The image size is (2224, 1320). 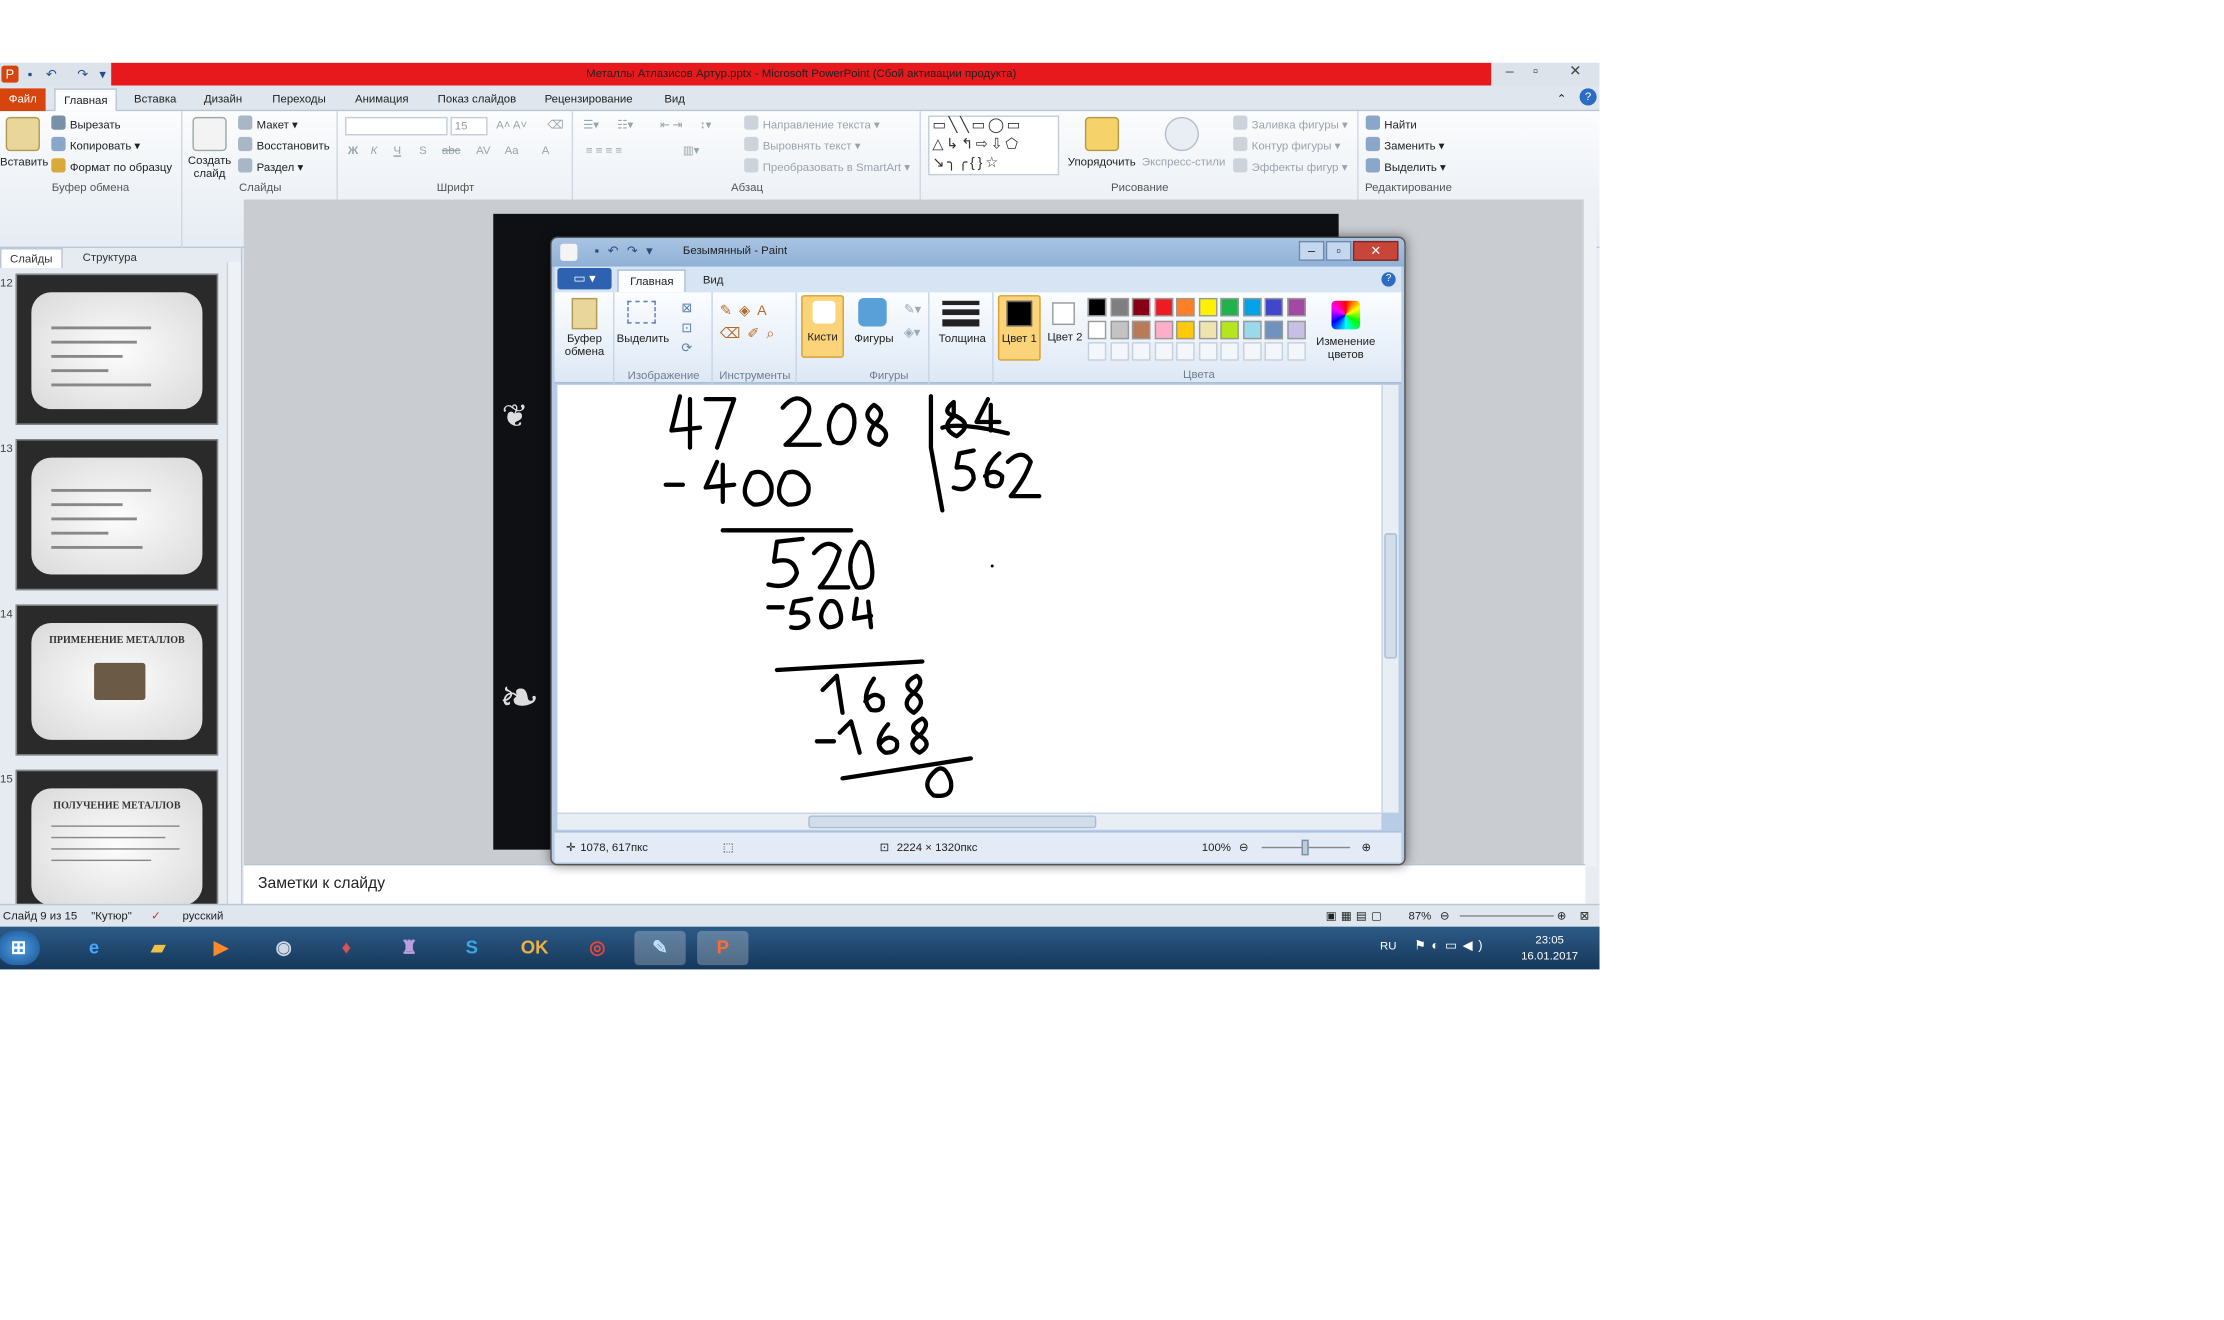 What do you see at coordinates (451, 151) in the screenshot?
I see `strikethrough-button: abc` at bounding box center [451, 151].